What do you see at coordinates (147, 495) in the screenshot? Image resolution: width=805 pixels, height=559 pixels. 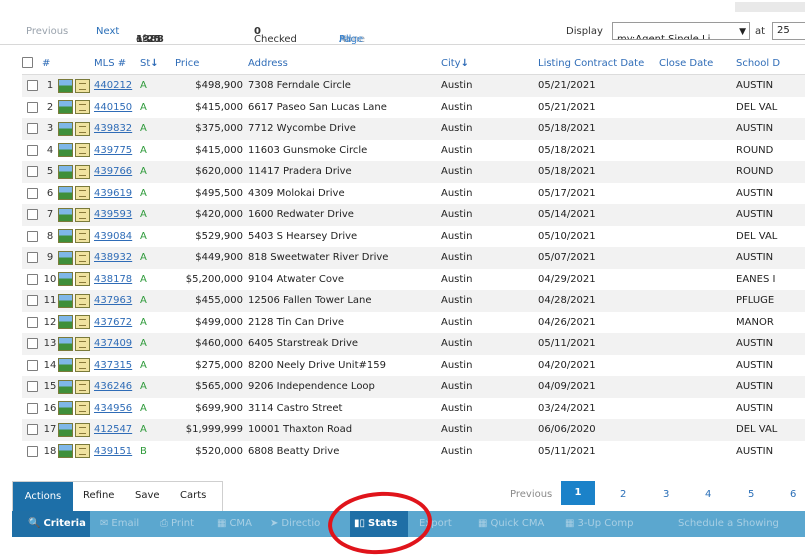 I see `tab-save: Save` at bounding box center [147, 495].